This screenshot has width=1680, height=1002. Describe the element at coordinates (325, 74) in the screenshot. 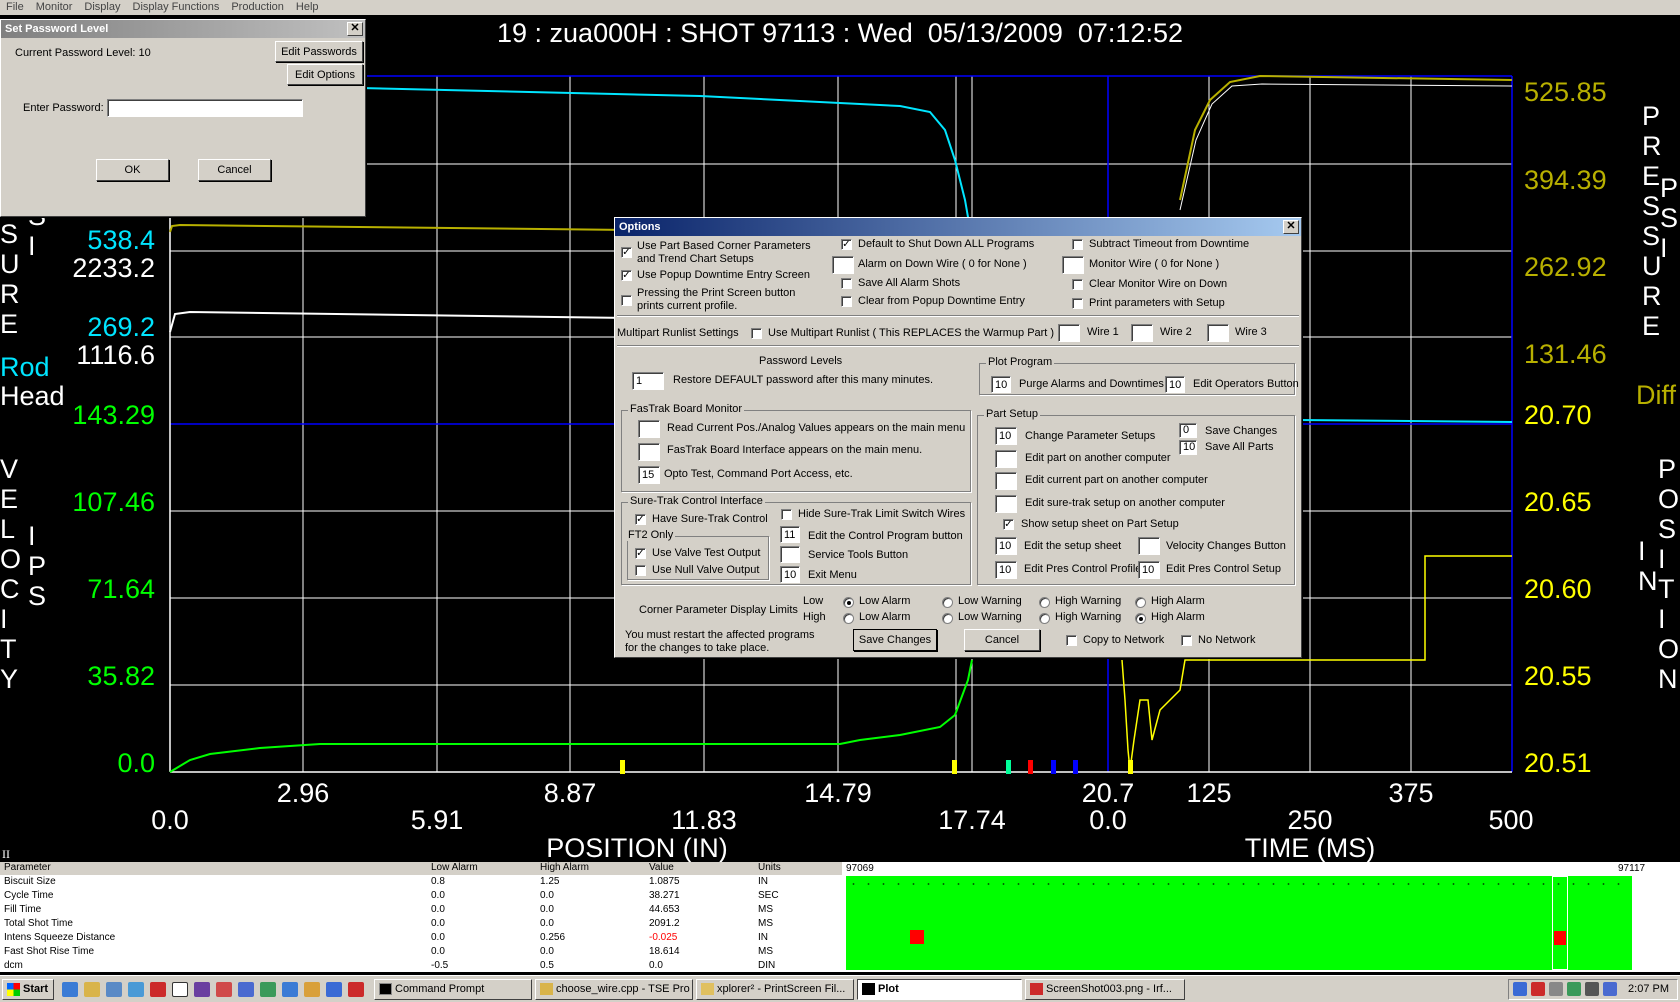

I see `edit-options-button: Edit Options` at that location.